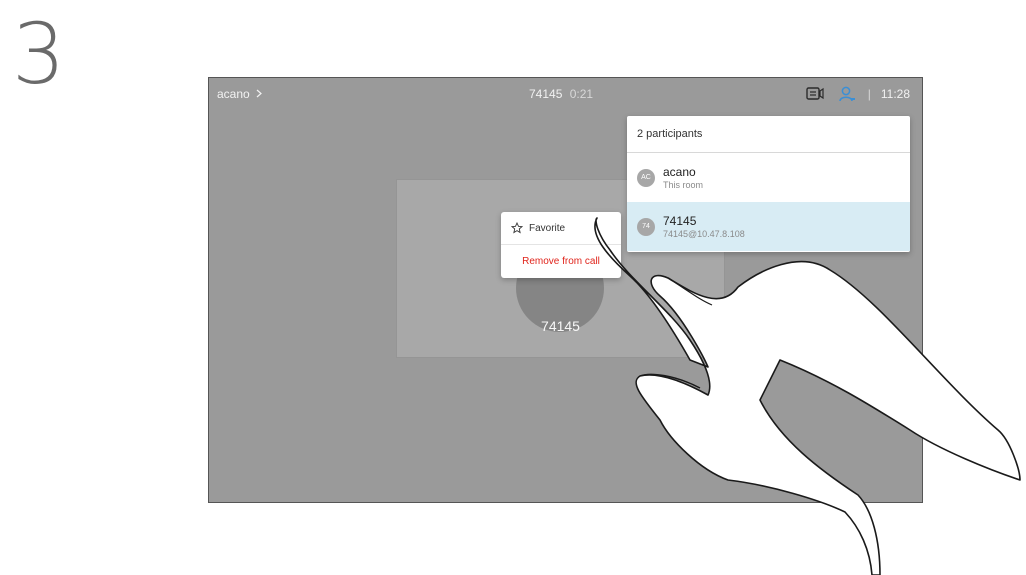  What do you see at coordinates (233, 94) in the screenshot?
I see `call-name: acano` at bounding box center [233, 94].